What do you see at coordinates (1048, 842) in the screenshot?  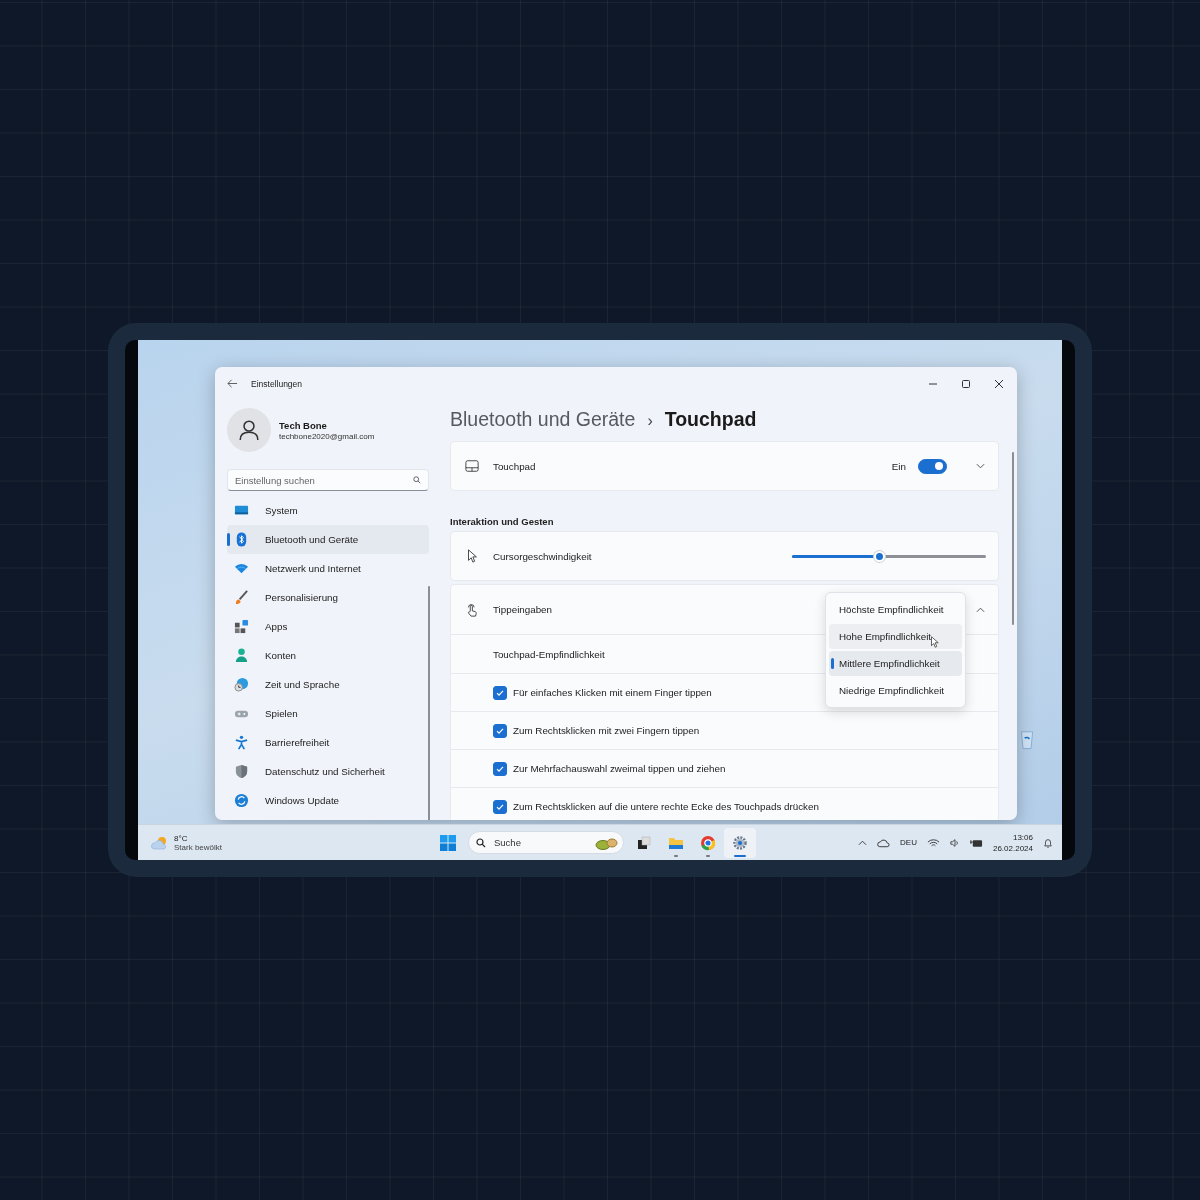 I see `bell-icon` at bounding box center [1048, 842].